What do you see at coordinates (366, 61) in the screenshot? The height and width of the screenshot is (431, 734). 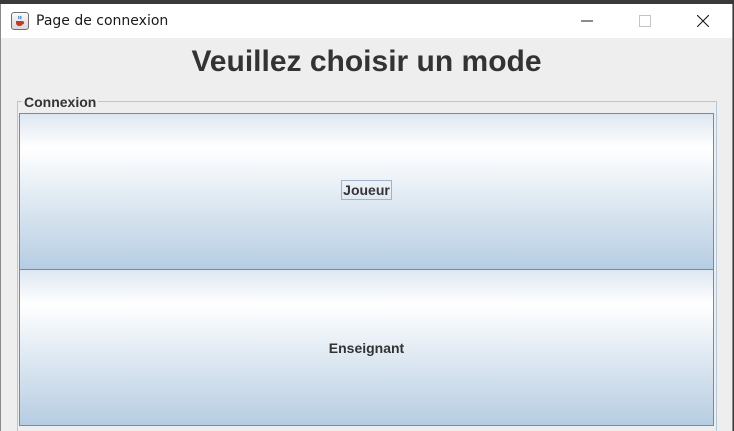 I see `page-heading: Veuillez choisir un mode` at bounding box center [366, 61].